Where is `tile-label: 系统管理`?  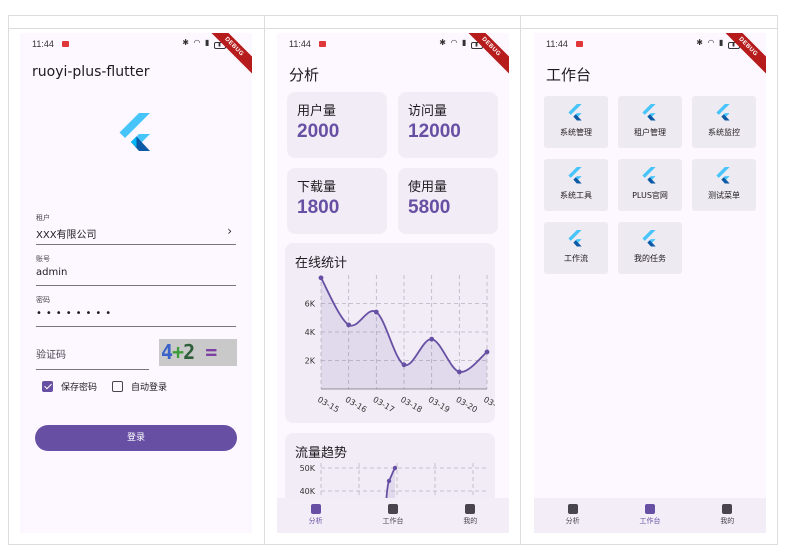 tile-label: 系统管理 is located at coordinates (576, 132).